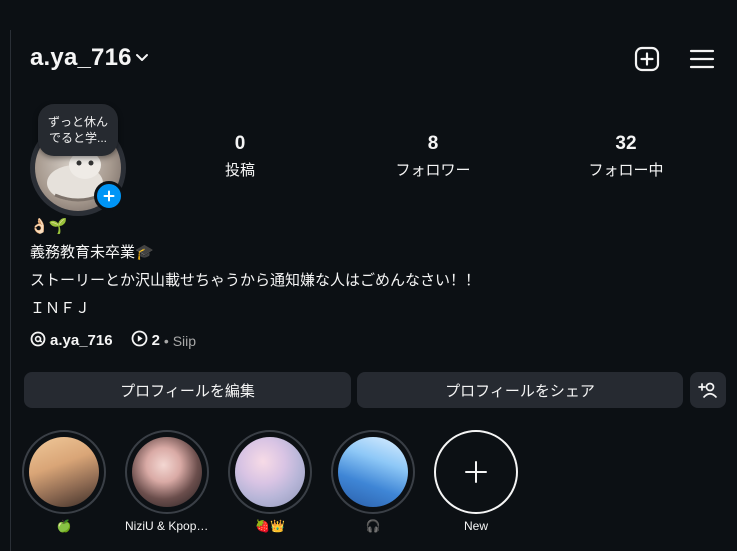 This screenshot has width=737, height=551. What do you see at coordinates (156, 340) in the screenshot?
I see `music-count: 2` at bounding box center [156, 340].